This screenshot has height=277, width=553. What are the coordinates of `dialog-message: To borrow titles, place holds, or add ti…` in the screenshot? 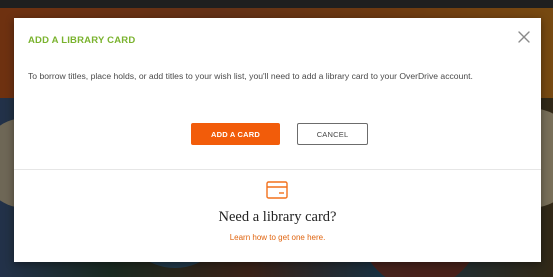 It's located at (250, 76).